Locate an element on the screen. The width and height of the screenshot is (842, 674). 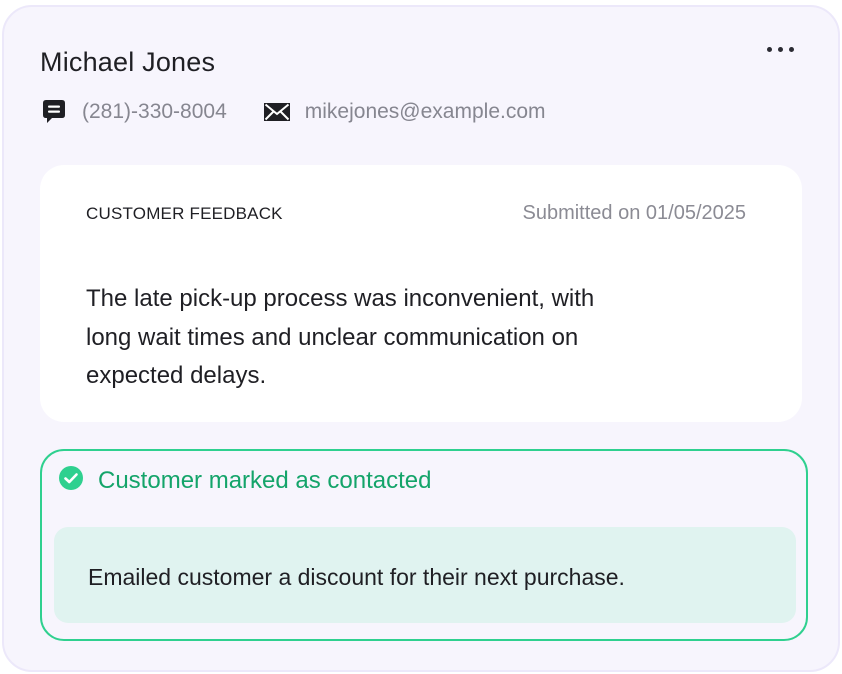
more-options-button is located at coordinates (780, 49).